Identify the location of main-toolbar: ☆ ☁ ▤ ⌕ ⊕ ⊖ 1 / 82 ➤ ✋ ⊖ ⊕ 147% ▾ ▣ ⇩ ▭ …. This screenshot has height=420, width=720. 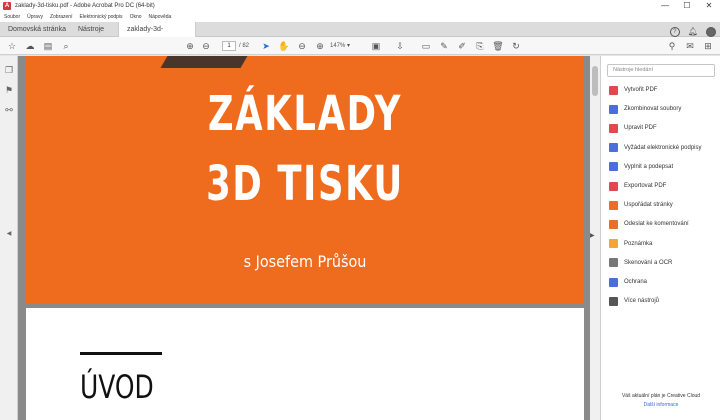
(360, 46).